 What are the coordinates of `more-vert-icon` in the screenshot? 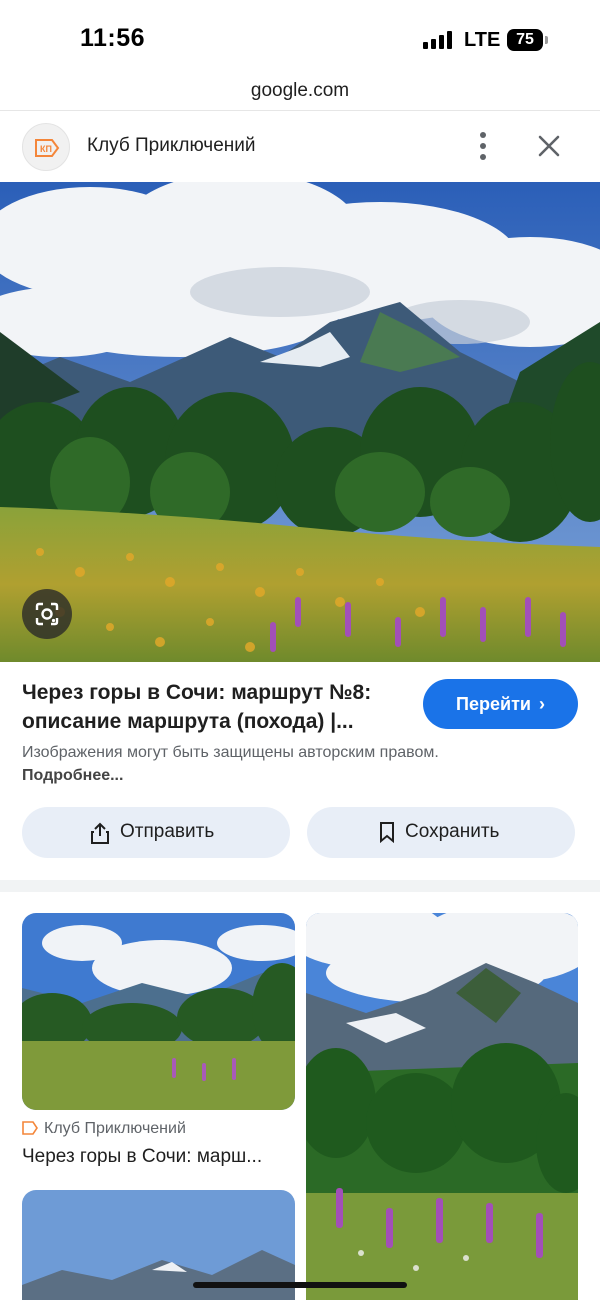 It's located at (483, 135).